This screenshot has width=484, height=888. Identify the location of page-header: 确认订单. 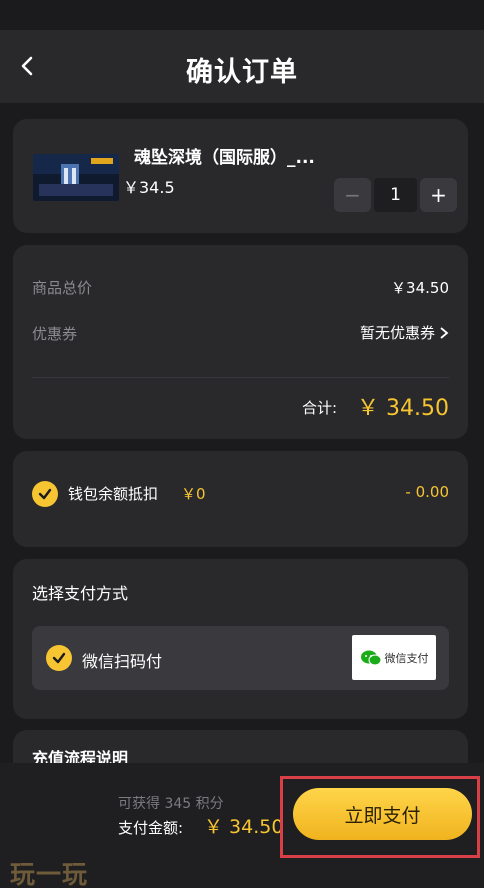
(242, 66).